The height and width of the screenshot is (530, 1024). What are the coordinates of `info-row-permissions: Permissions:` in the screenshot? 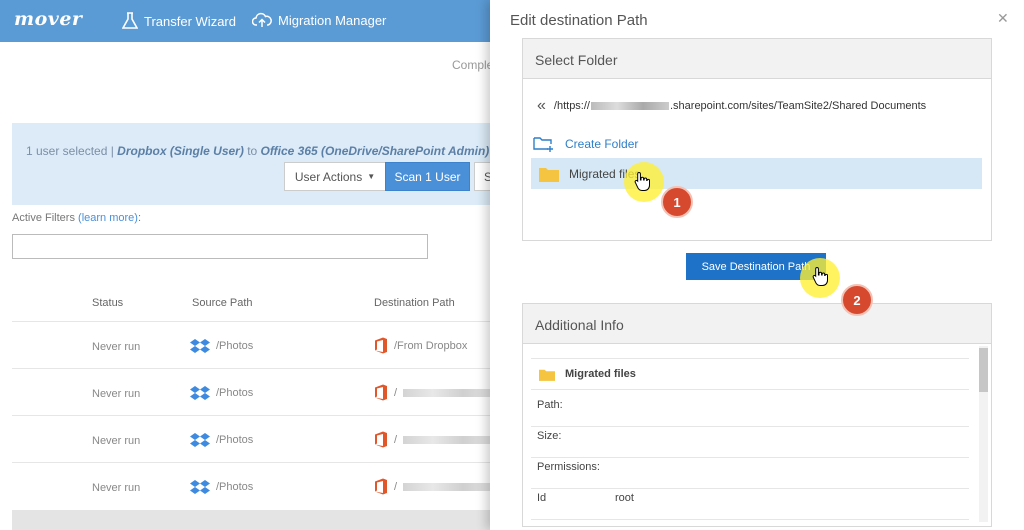 It's located at (750, 475).